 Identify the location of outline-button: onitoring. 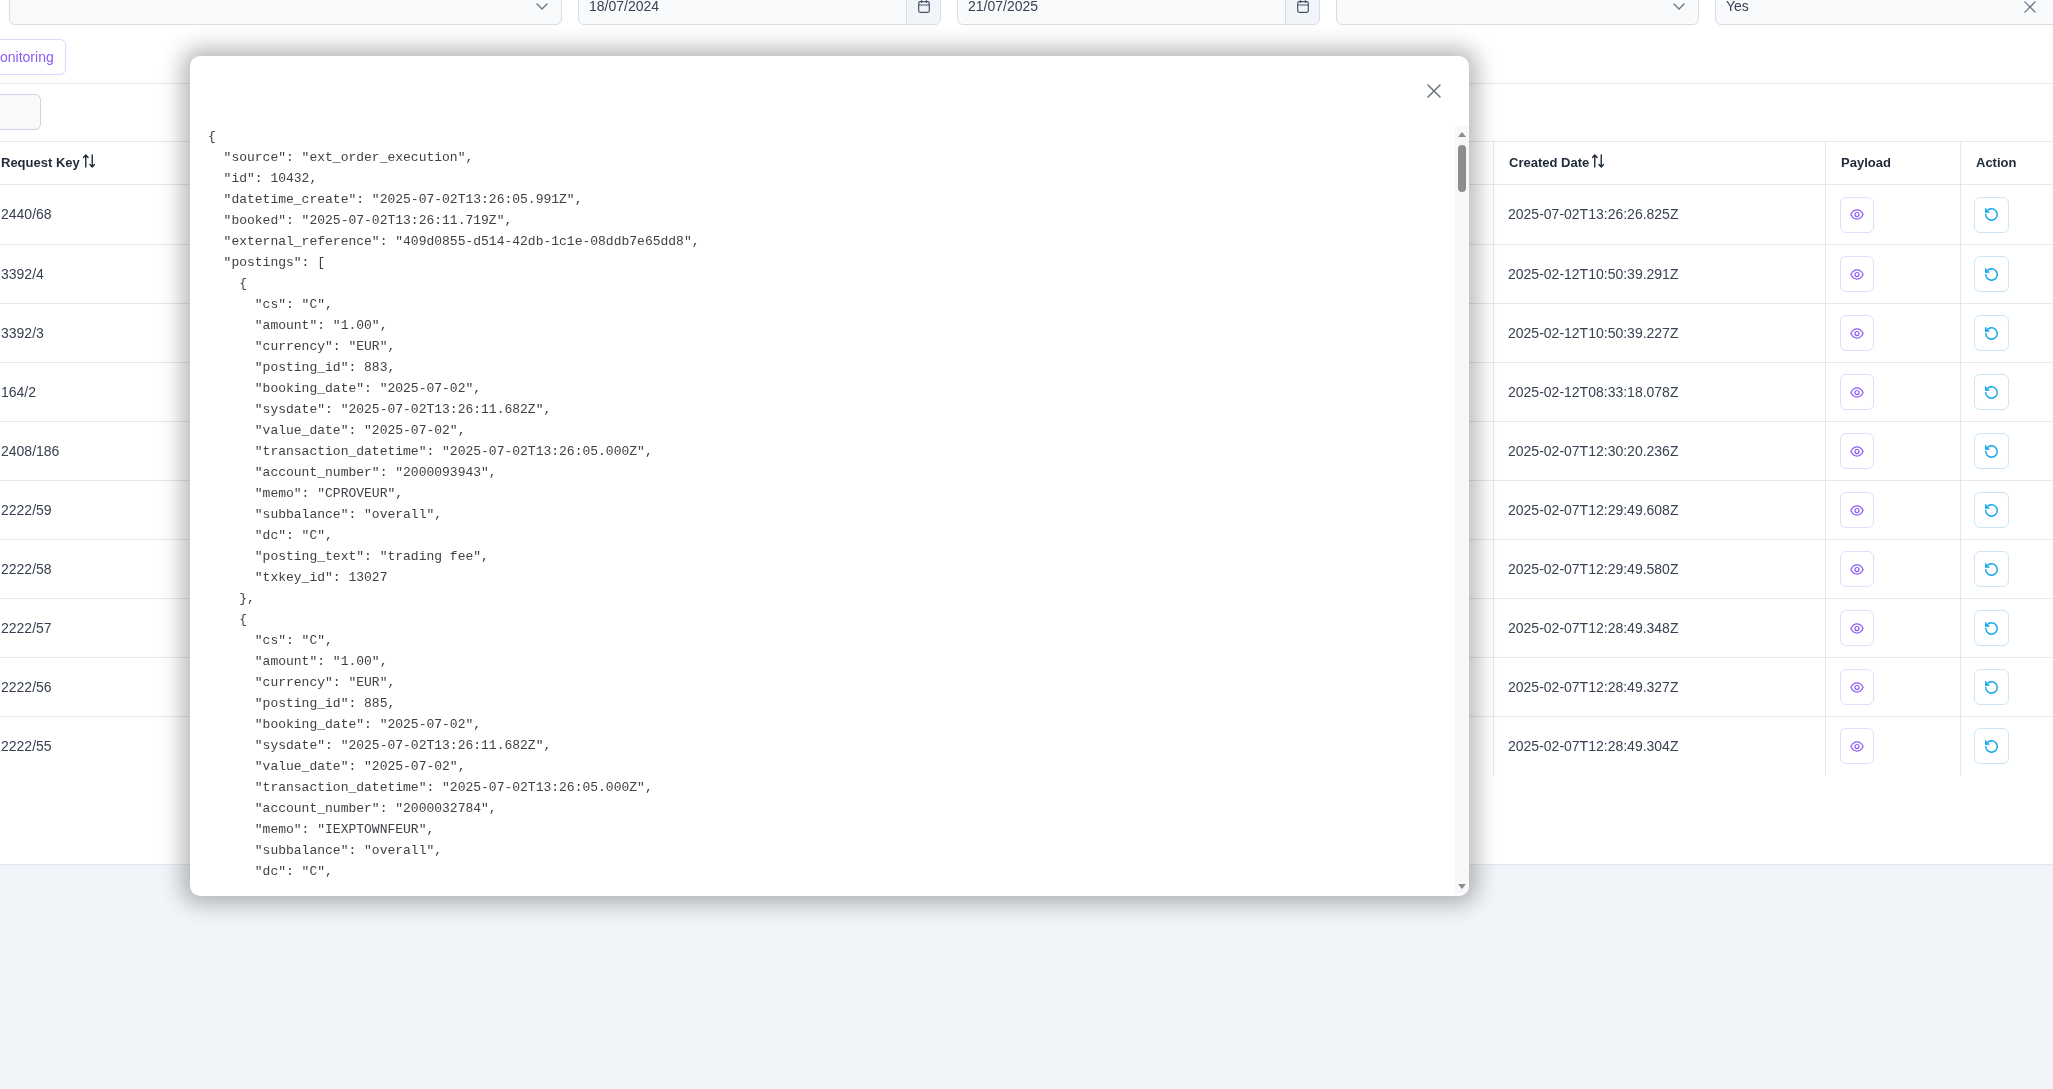
(33, 57).